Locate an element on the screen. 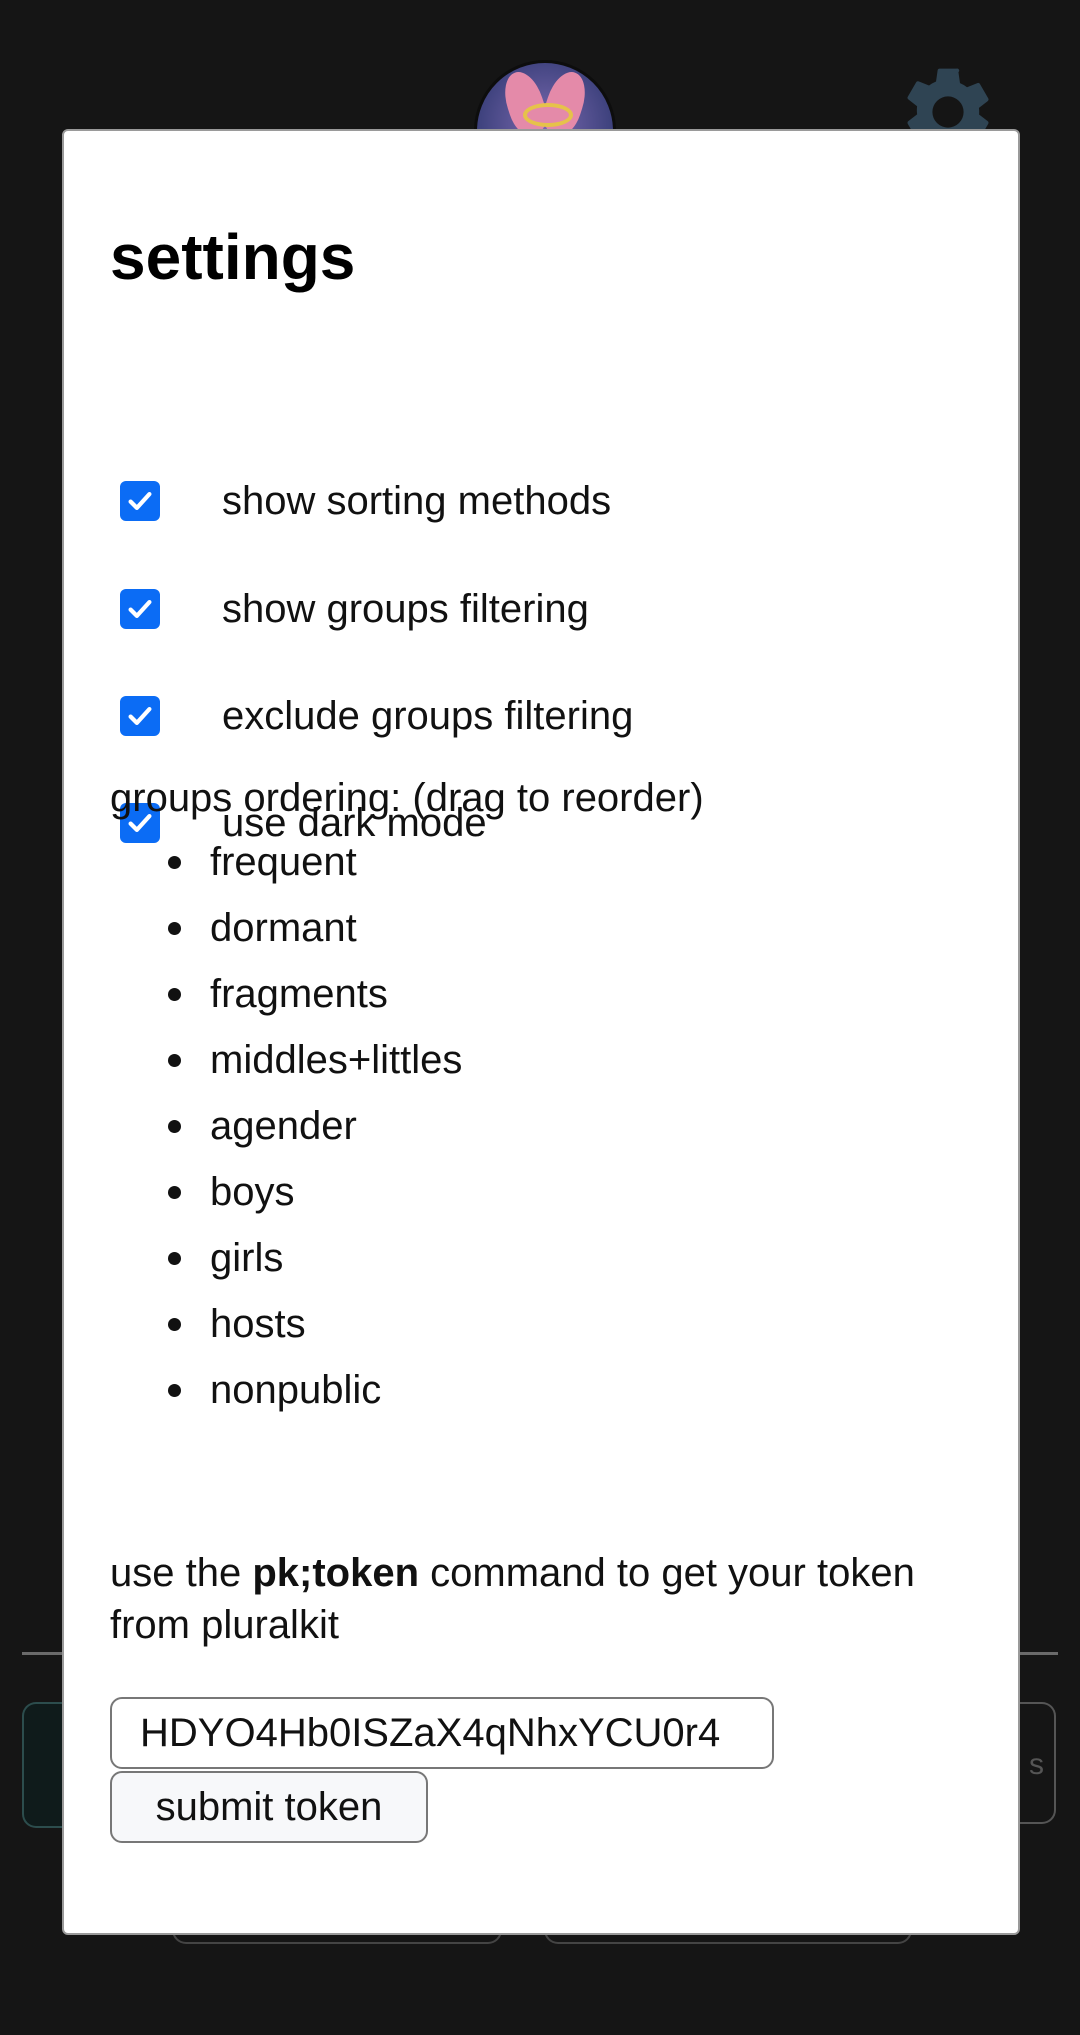 Image resolution: width=1080 pixels, height=2035 pixels. setting-label: show groups filtering is located at coordinates (405, 609).